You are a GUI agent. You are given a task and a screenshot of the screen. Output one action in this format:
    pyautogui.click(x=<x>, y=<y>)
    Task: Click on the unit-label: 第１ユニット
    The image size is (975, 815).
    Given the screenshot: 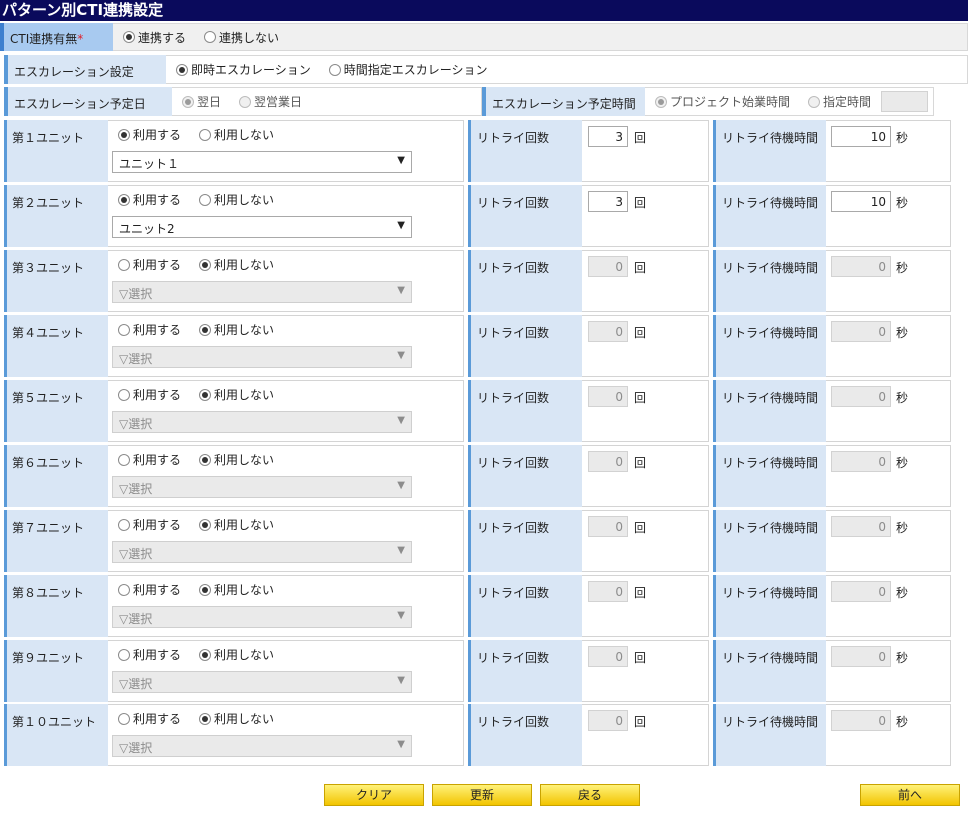 What is the action you would take?
    pyautogui.click(x=56, y=151)
    